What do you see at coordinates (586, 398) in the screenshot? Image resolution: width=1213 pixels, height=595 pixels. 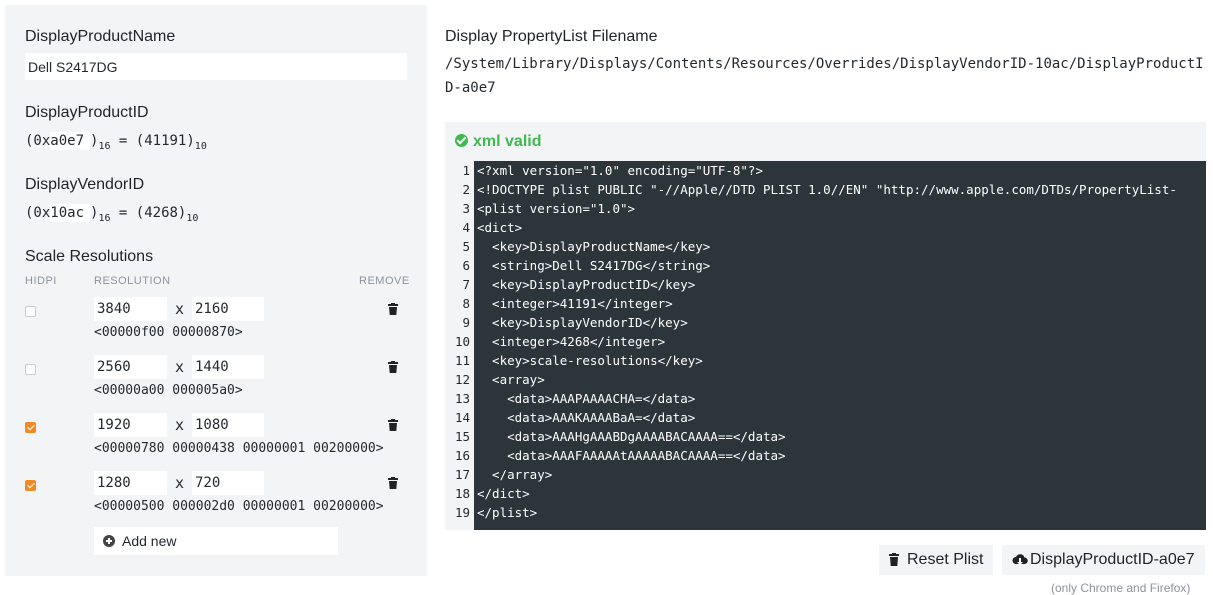 I see `code-line: <data>AAAPAAAACHA=</data>` at bounding box center [586, 398].